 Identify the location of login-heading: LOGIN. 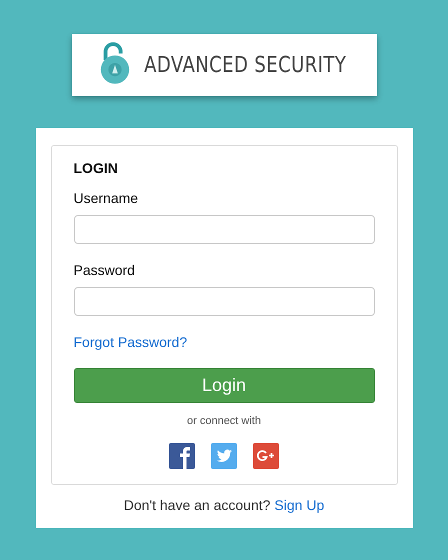
(96, 168).